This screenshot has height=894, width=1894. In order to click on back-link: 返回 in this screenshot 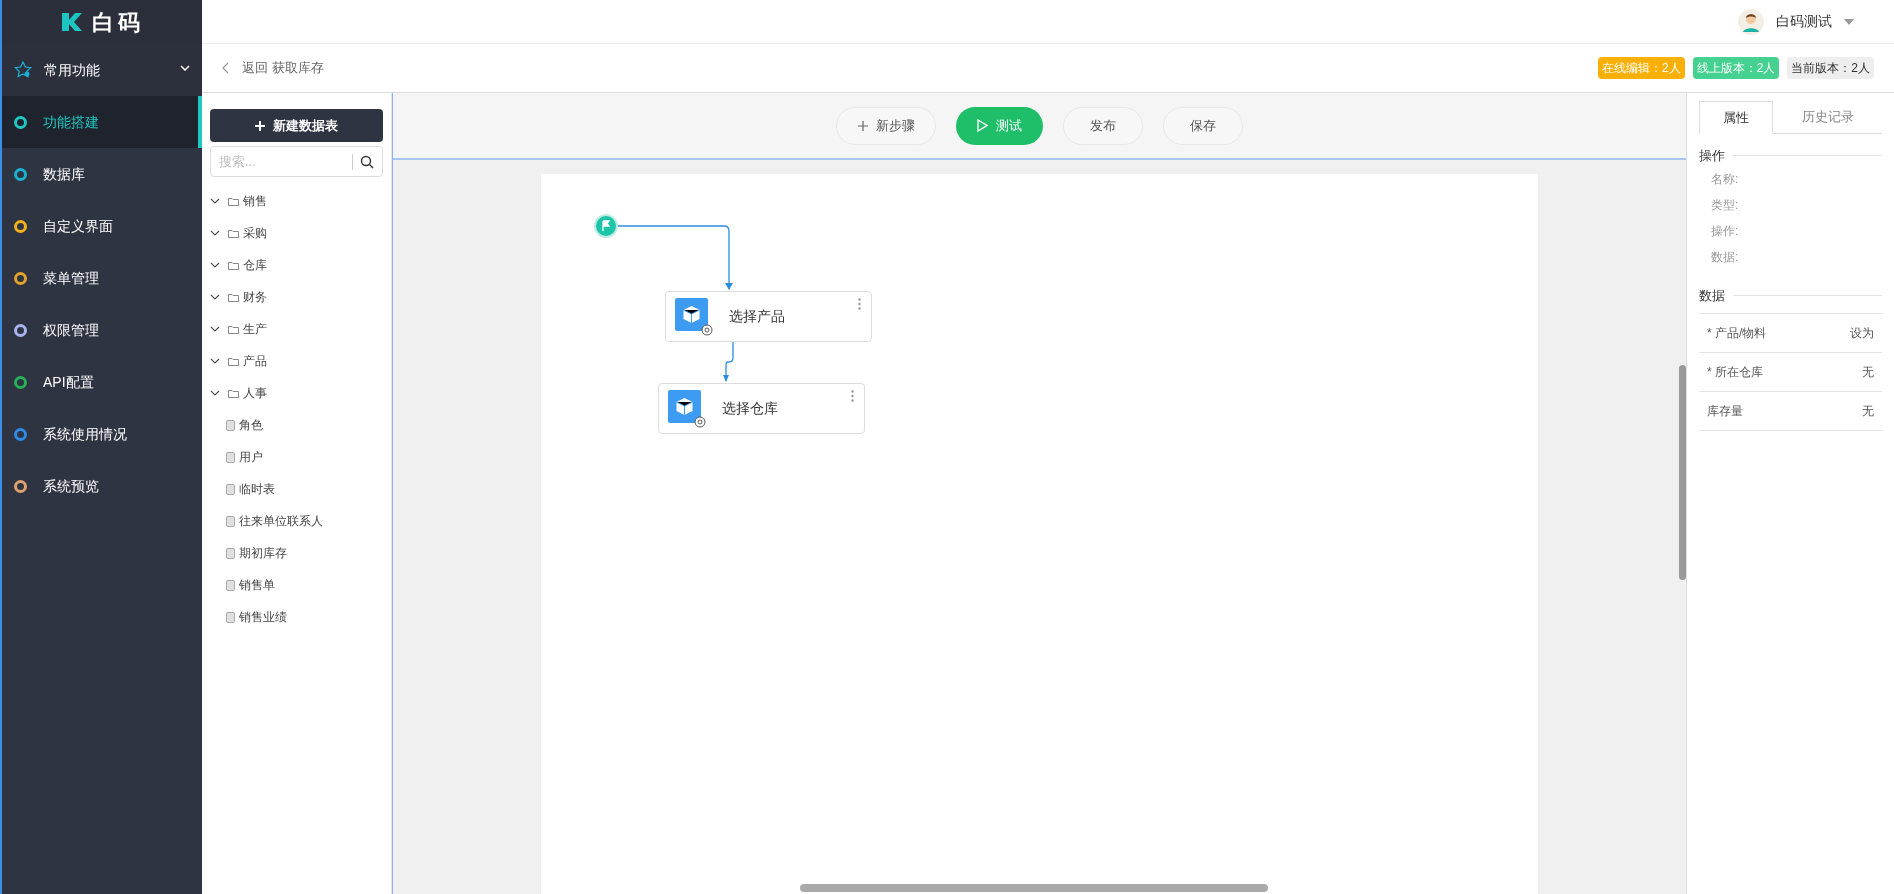, I will do `click(255, 68)`.